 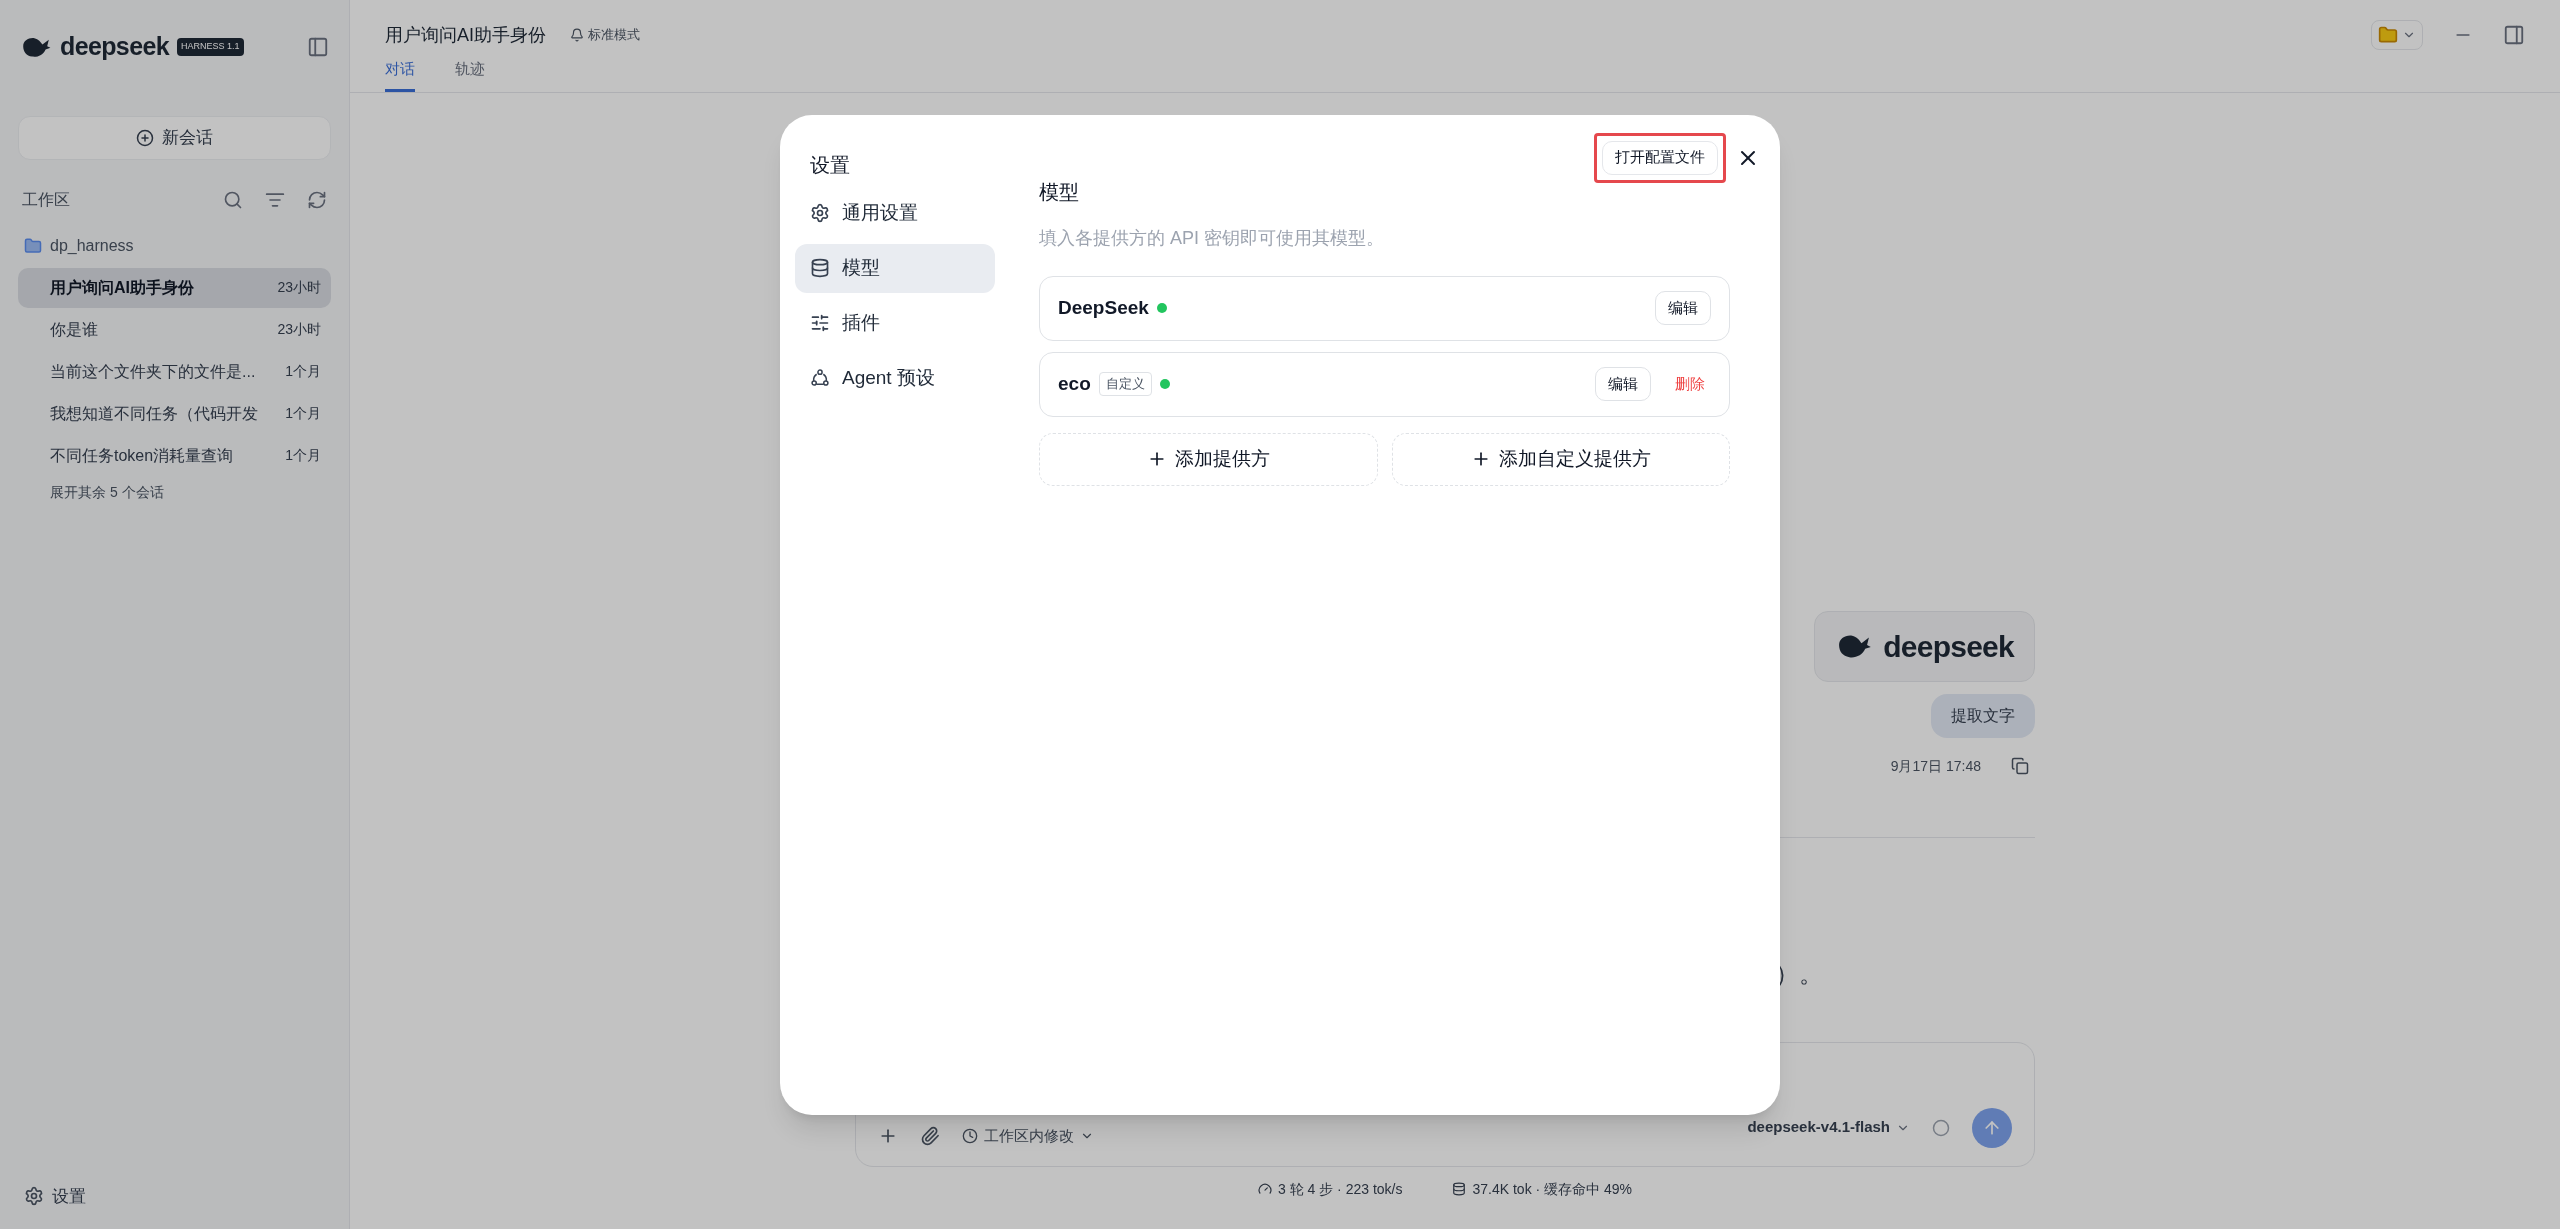 What do you see at coordinates (605, 35) in the screenshot?
I see `mode-label: 标准模式` at bounding box center [605, 35].